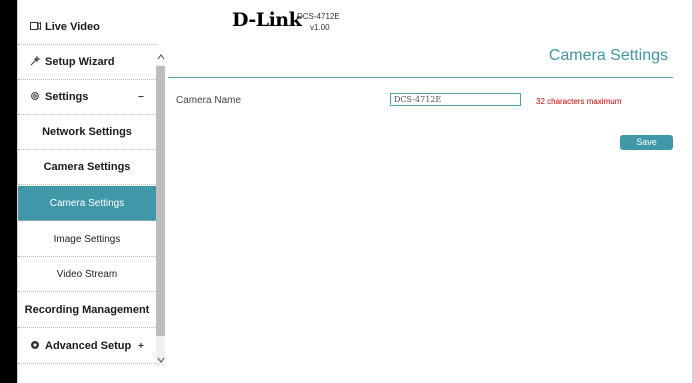 Image resolution: width=693 pixels, height=383 pixels. What do you see at coordinates (87, 274) in the screenshot?
I see `sidebar-subitem-video-stream: Video Stream` at bounding box center [87, 274].